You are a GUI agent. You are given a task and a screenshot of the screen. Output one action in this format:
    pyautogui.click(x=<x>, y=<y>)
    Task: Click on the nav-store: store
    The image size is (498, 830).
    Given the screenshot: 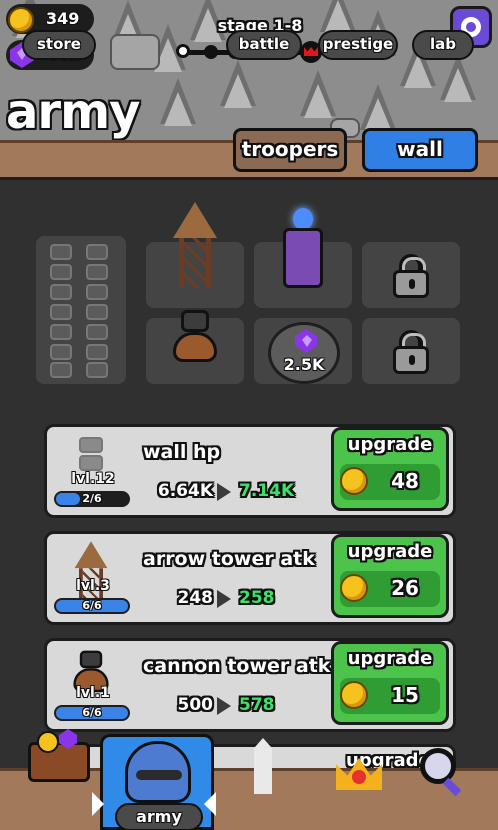 What is the action you would take?
    pyautogui.click(x=59, y=45)
    